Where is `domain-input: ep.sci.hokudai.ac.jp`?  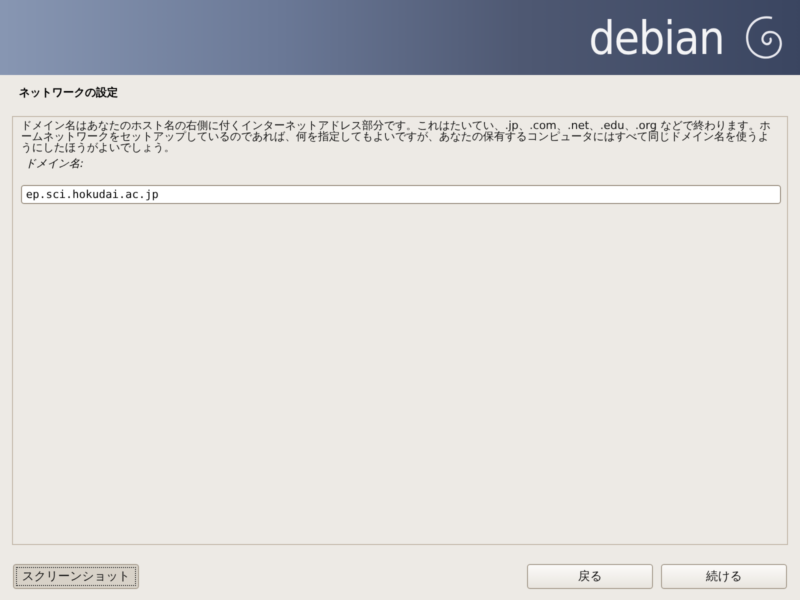 domain-input: ep.sci.hokudai.ac.jp is located at coordinates (401, 194).